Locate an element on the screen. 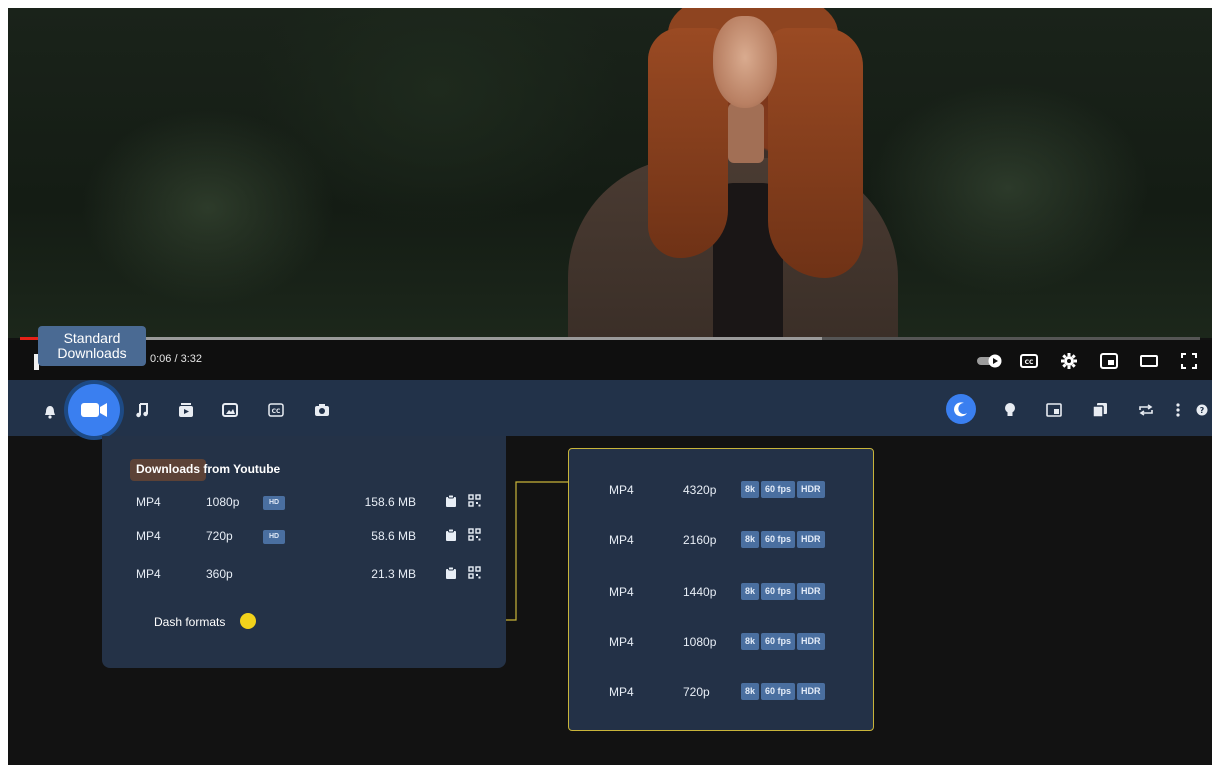 The width and height of the screenshot is (1212, 771). download-resolution: 360p is located at coordinates (219, 574).